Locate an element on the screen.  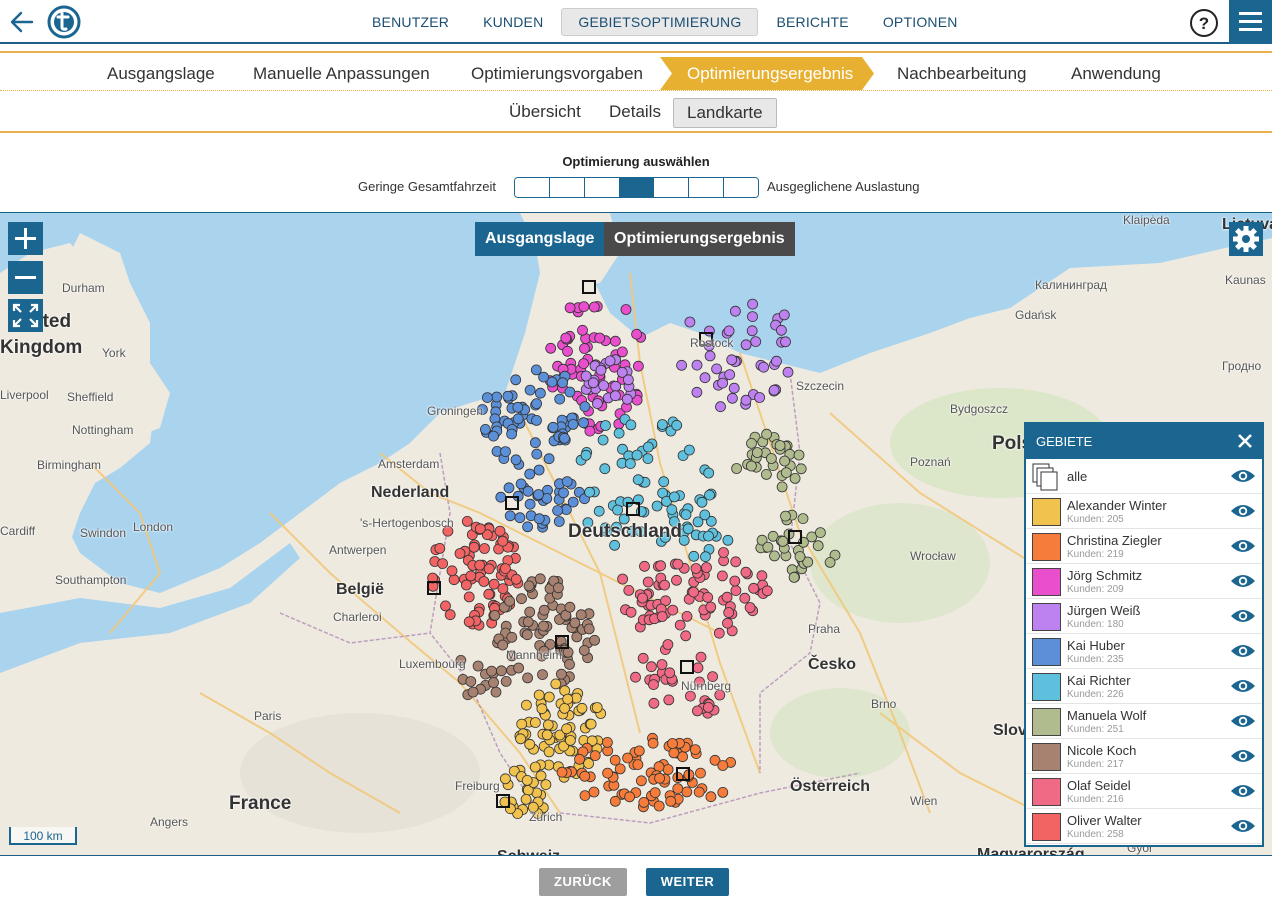
territory-row: Alexander Winter Kunden: 205 is located at coordinates (1144, 511).